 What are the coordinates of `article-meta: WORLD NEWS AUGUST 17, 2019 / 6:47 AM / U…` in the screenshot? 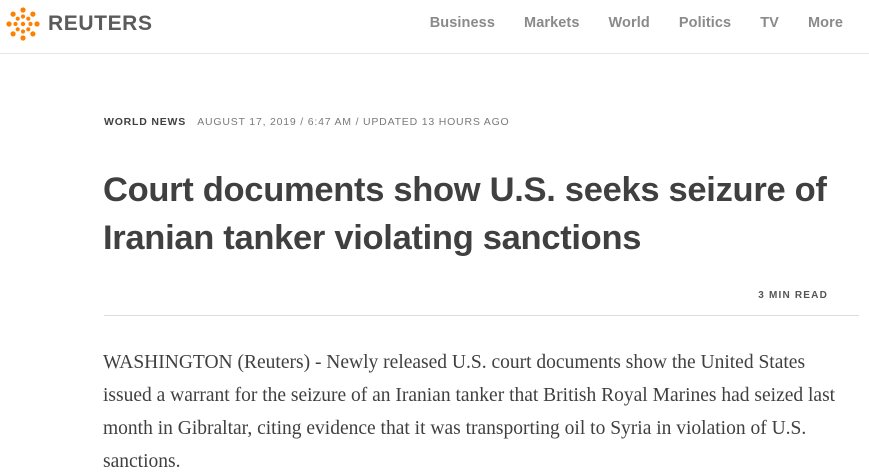 It's located at (307, 122).